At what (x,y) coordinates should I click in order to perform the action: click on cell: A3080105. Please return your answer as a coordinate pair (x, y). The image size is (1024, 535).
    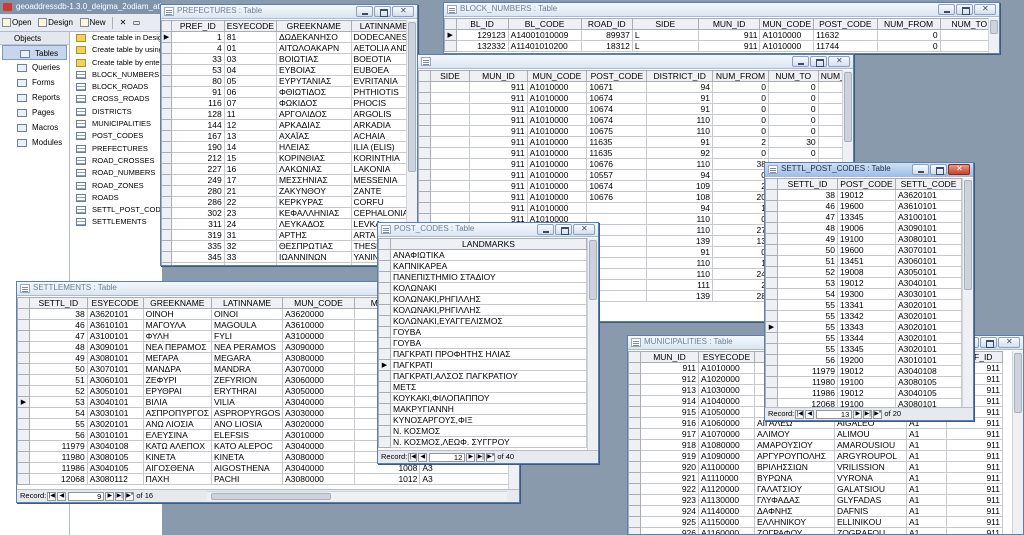
    Looking at the image, I should click on (115, 457).